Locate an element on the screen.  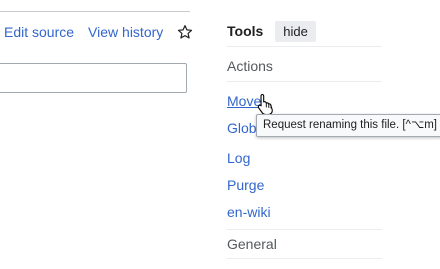
hide-button: hide is located at coordinates (295, 31).